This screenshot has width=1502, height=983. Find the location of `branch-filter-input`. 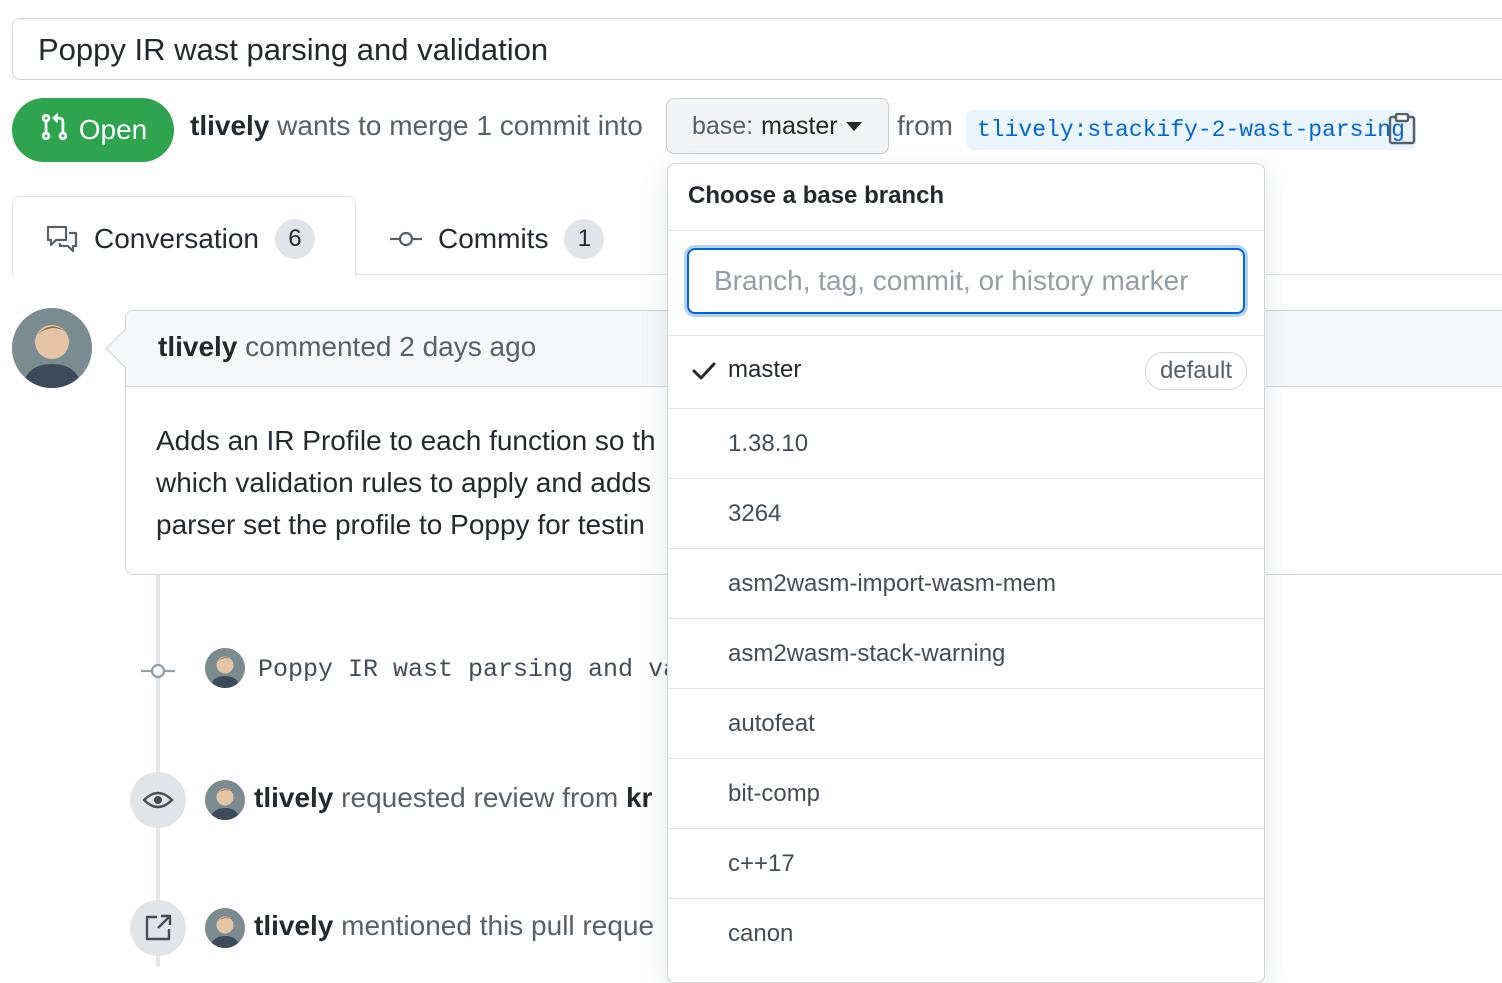

branch-filter-input is located at coordinates (966, 281).